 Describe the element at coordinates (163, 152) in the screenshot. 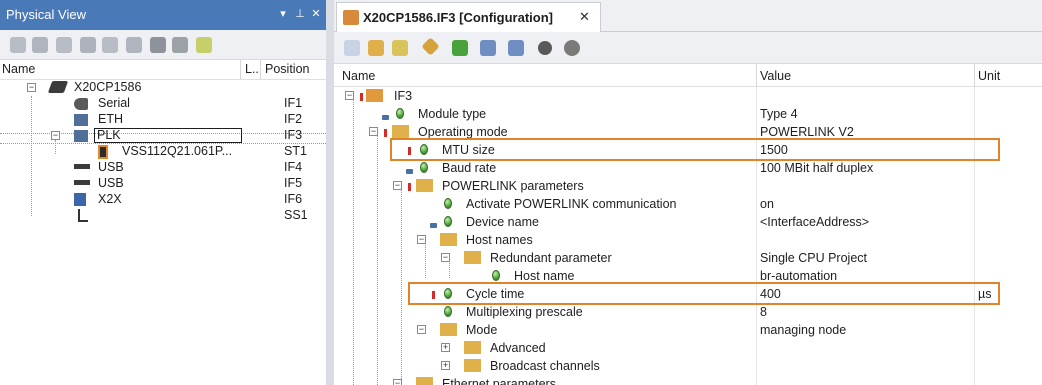

I see `tree-item-vss112q21: VSS112Q21.061P... ST1` at that location.